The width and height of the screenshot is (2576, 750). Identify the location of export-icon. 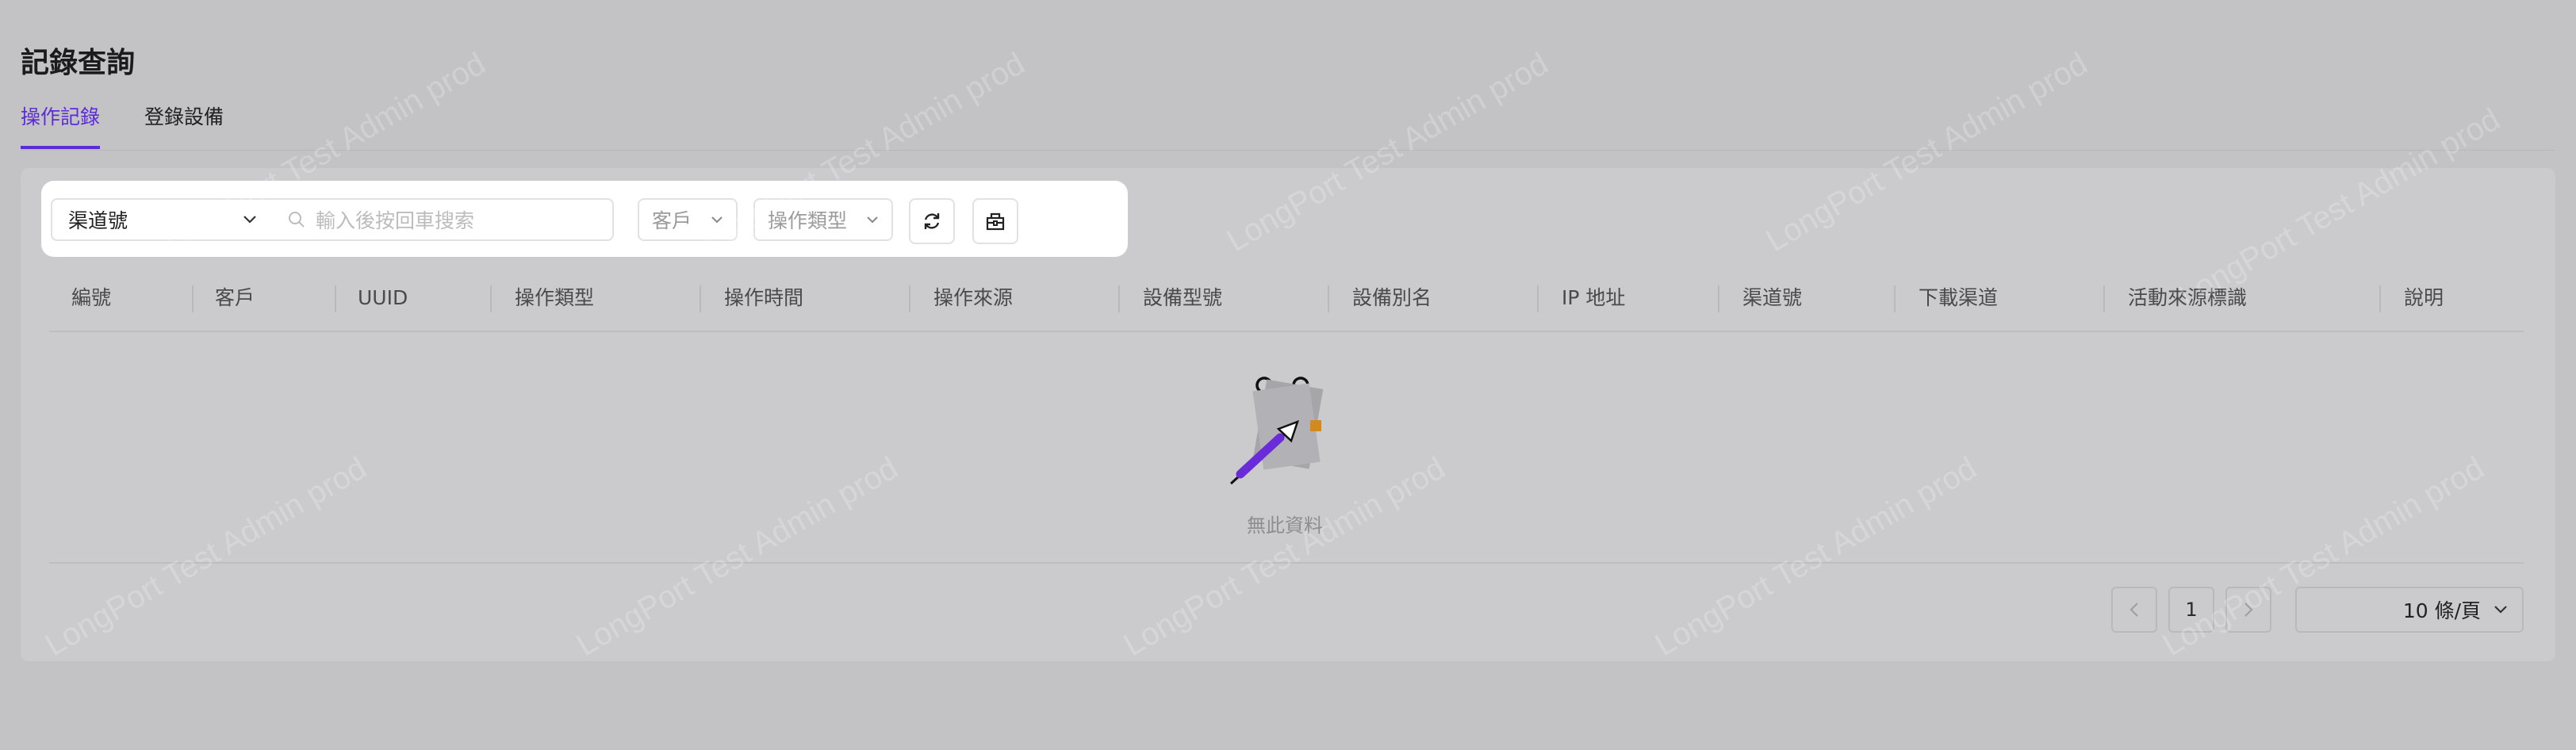
(995, 221).